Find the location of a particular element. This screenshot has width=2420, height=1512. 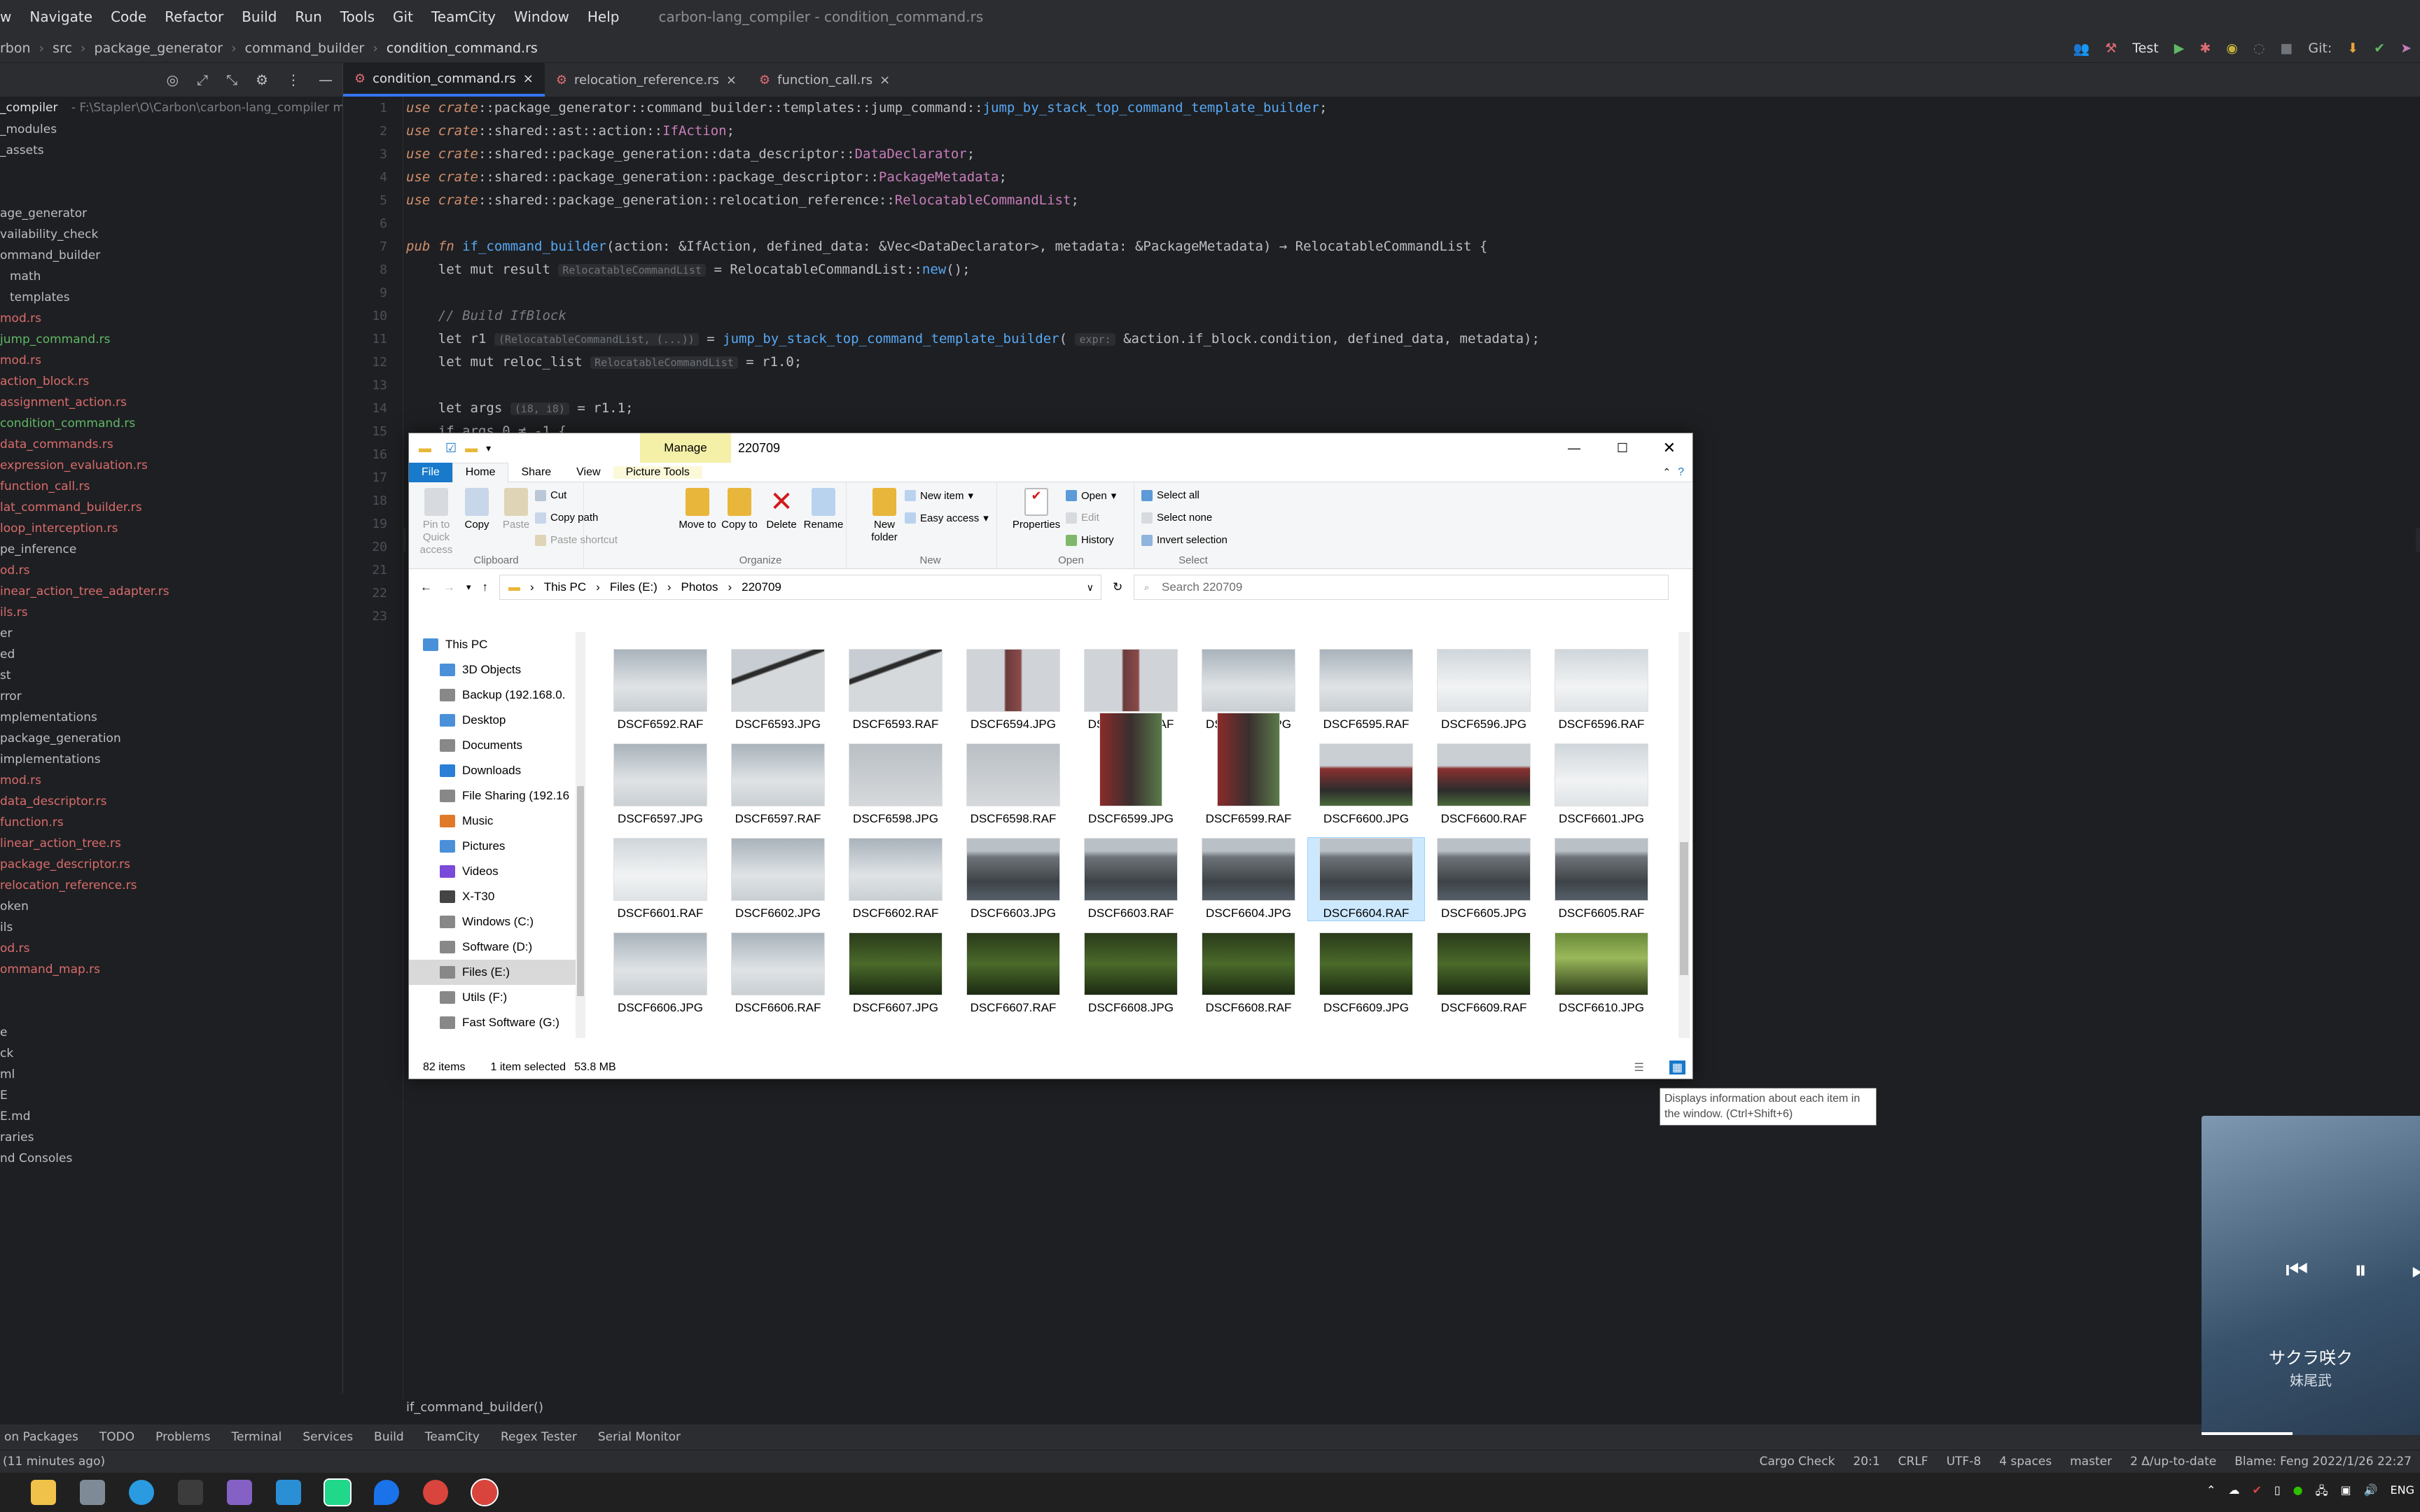

git-update-icon: ⬇ is located at coordinates (2352, 48).